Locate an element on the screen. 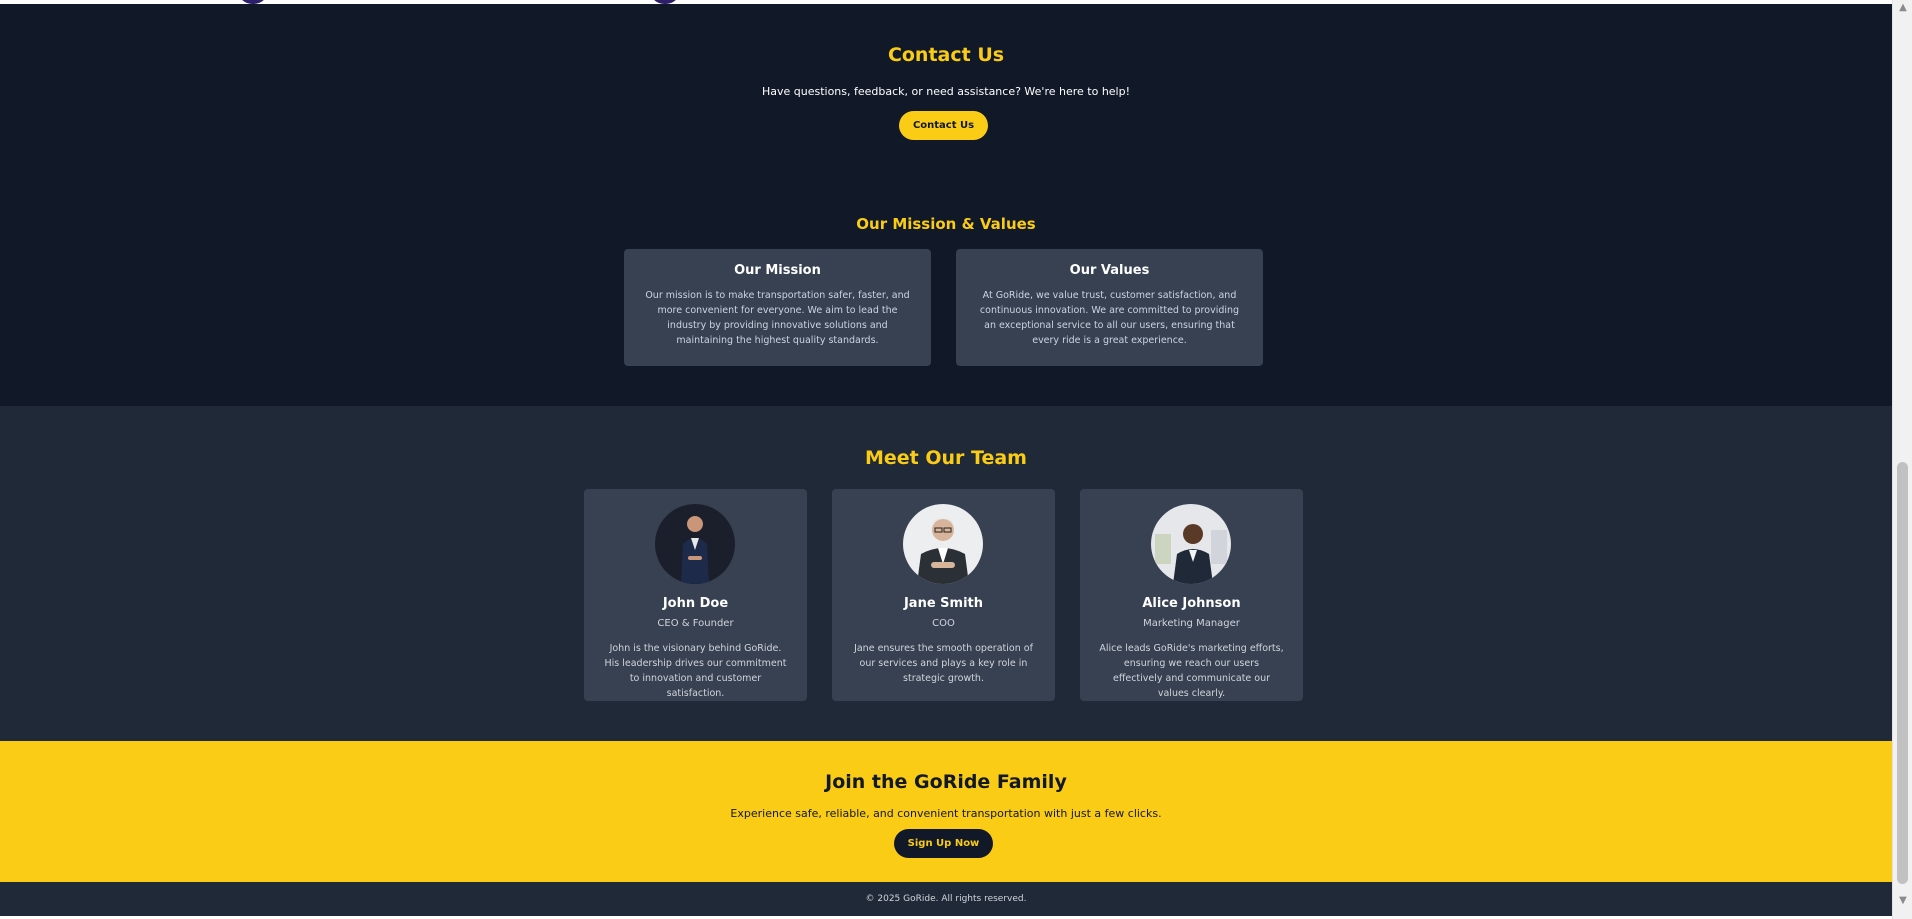 The width and height of the screenshot is (1912, 919). team-title: Meet Our Team is located at coordinates (946, 458).